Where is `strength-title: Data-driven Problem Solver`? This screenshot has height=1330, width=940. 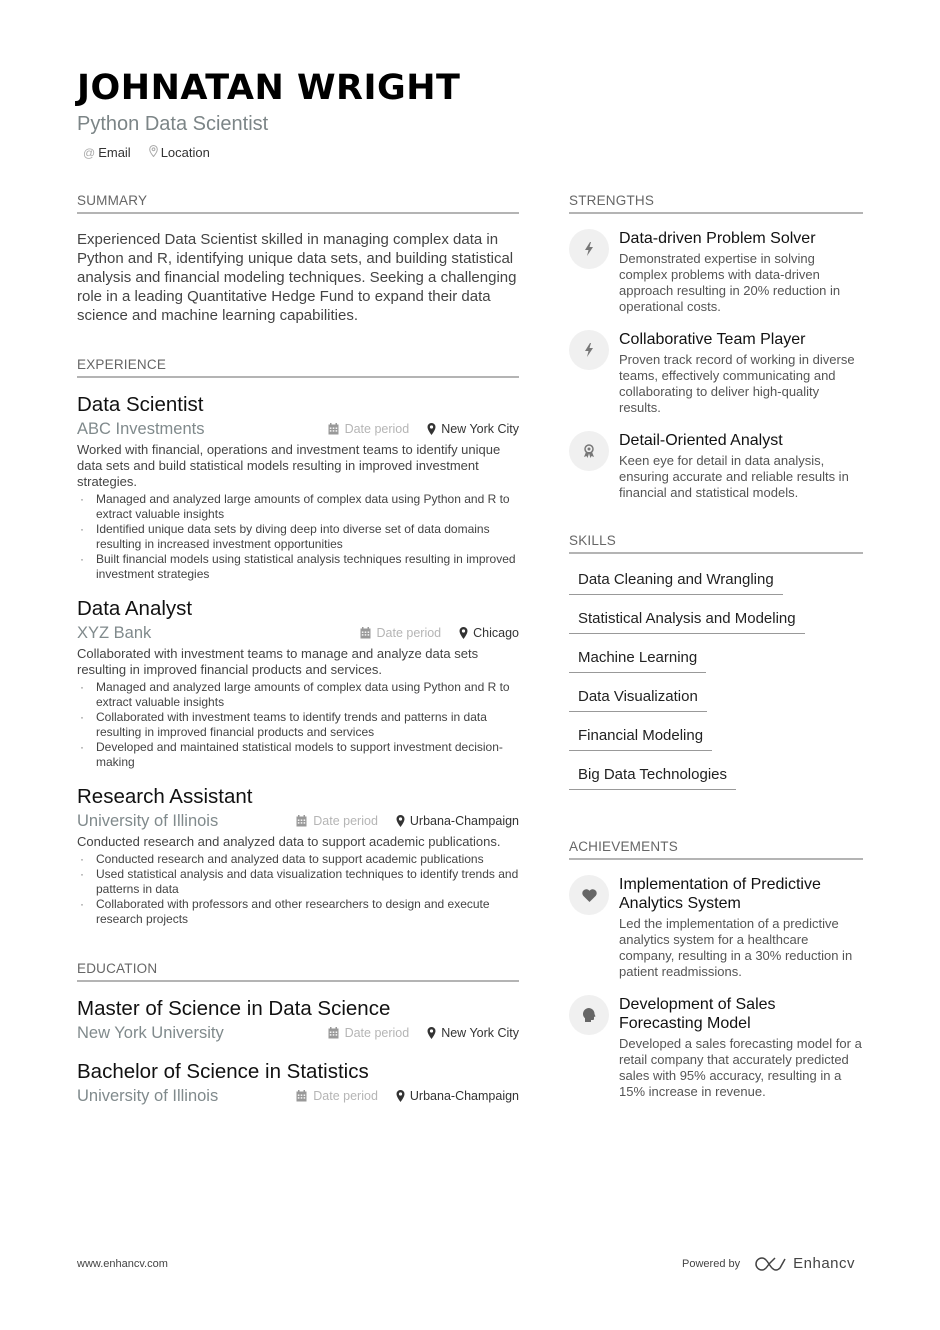 strength-title: Data-driven Problem Solver is located at coordinates (717, 238).